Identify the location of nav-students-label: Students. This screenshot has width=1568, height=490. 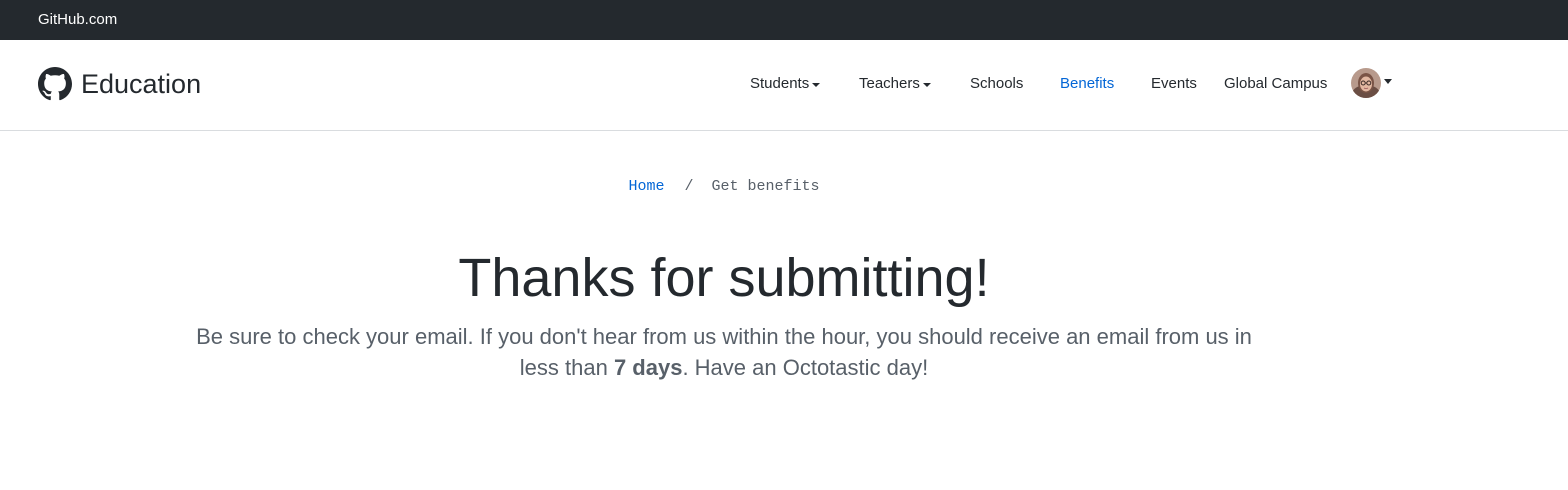
(780, 83).